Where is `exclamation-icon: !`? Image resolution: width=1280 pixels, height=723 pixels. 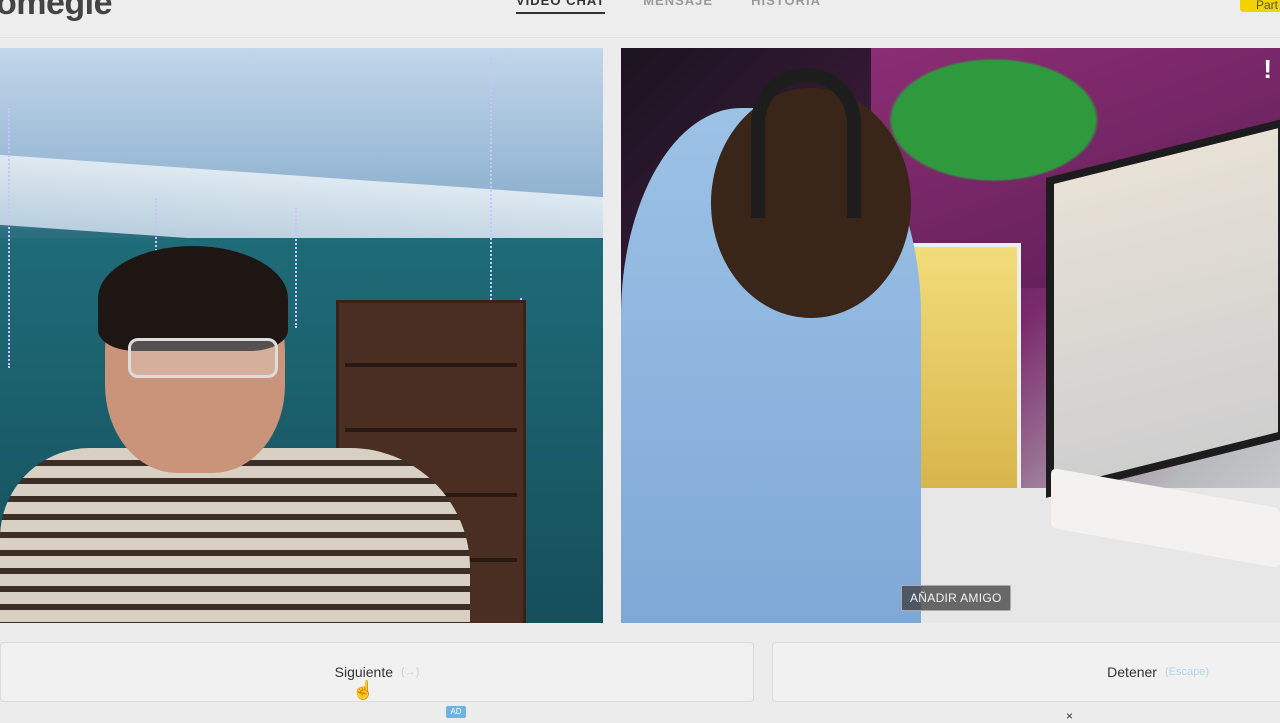 exclamation-icon: ! is located at coordinates (1267, 69).